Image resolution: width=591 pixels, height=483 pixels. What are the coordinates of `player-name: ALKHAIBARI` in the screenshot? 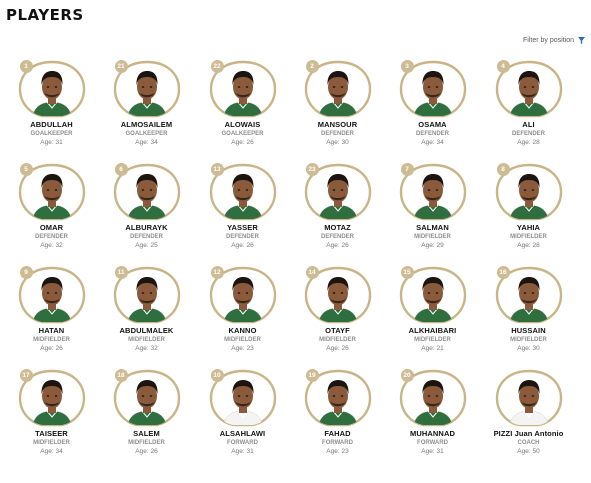 It's located at (432, 330).